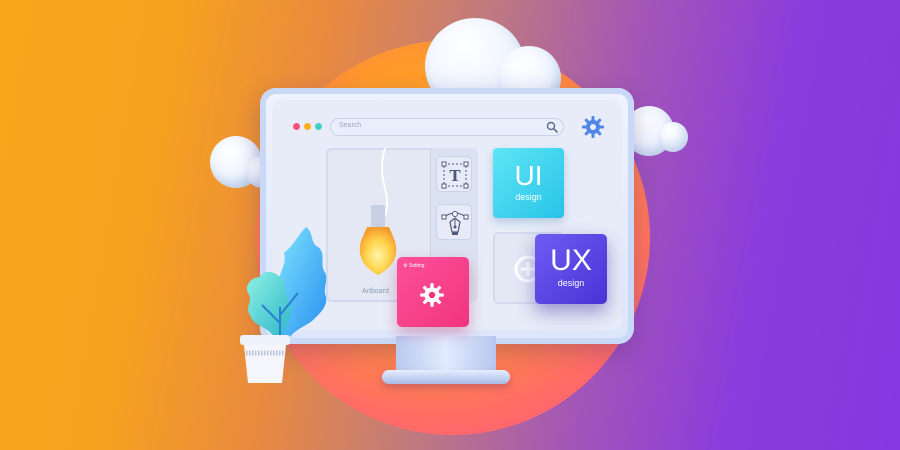 This screenshot has height=450, width=900. I want to click on text-tool-icon: T, so click(455, 175).